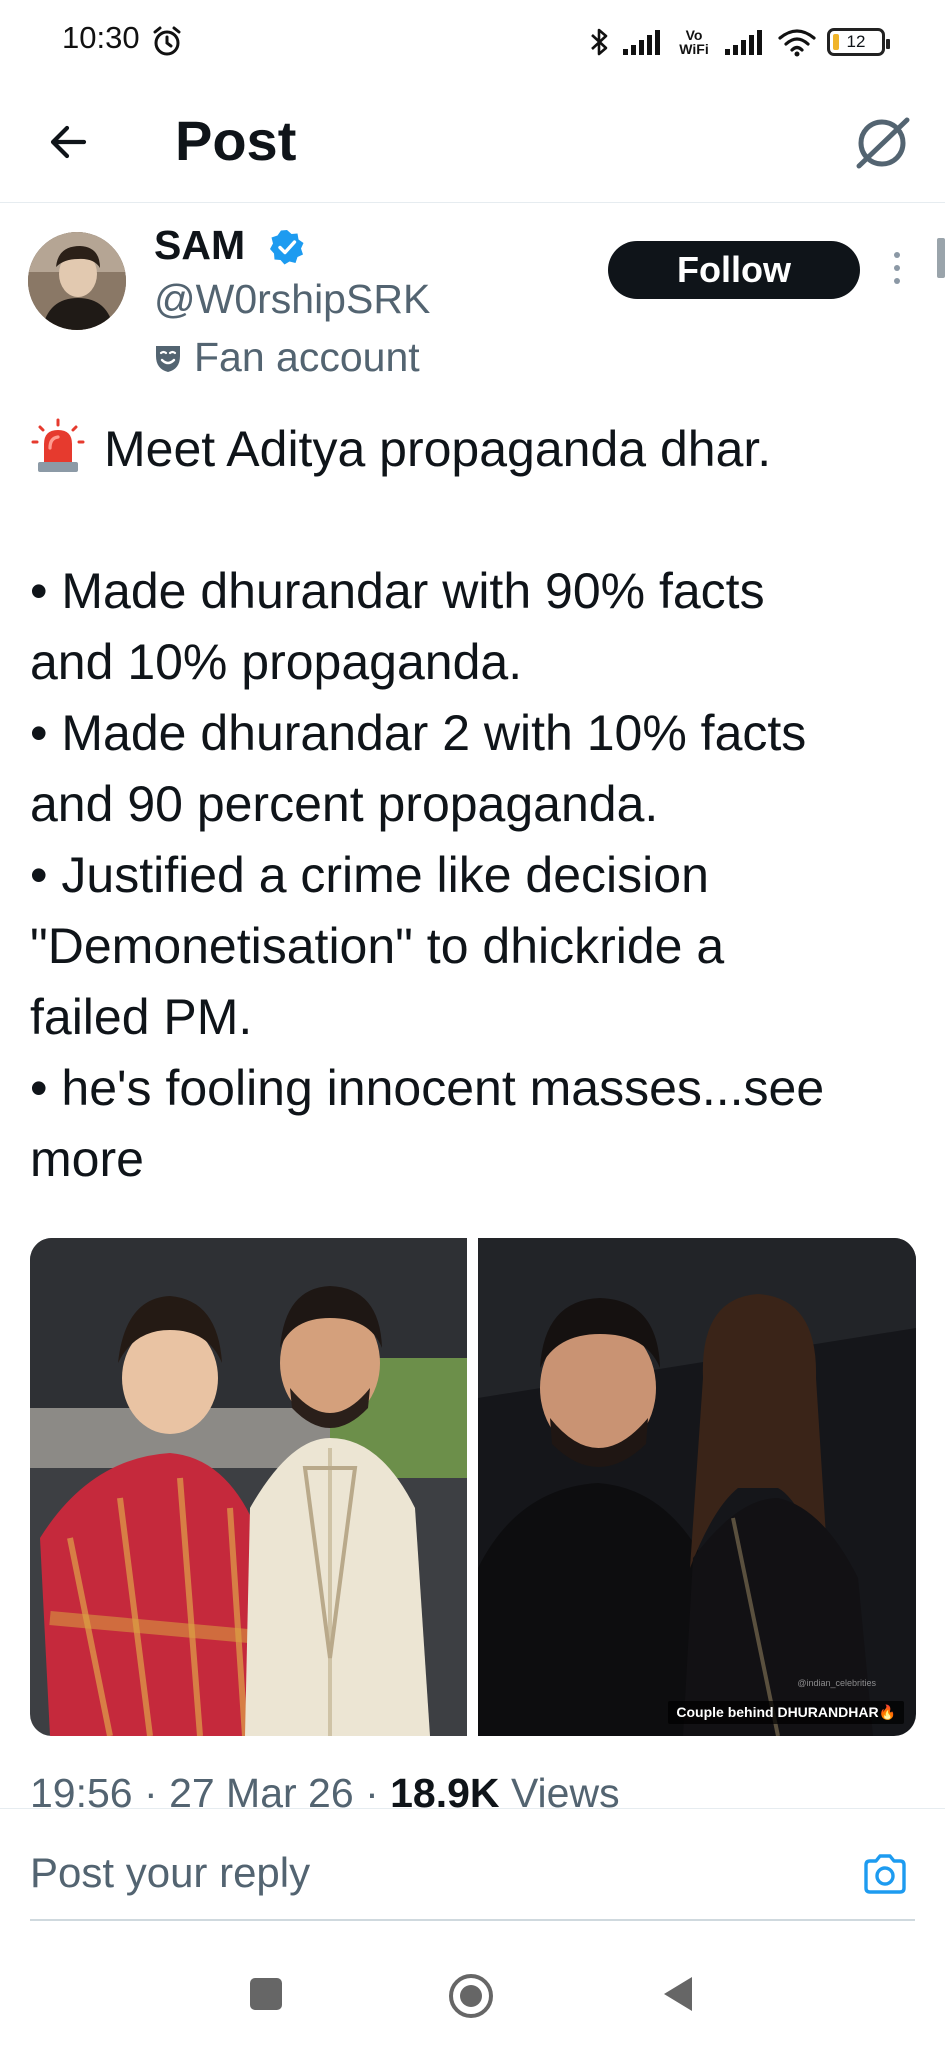  I want to click on status-bar: 10:30 Vo WiFi 12, so click(472, 42).